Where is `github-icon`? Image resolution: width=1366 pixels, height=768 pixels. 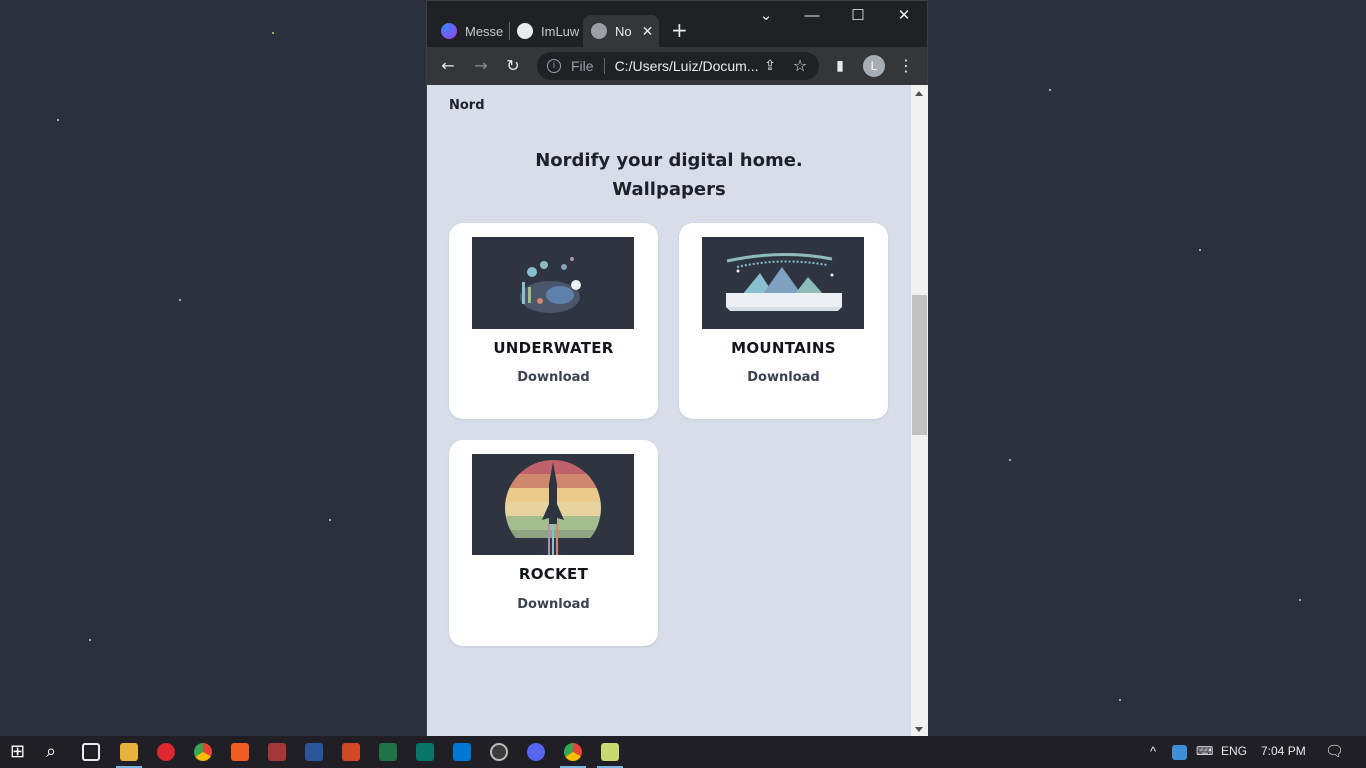 github-icon is located at coordinates (525, 31).